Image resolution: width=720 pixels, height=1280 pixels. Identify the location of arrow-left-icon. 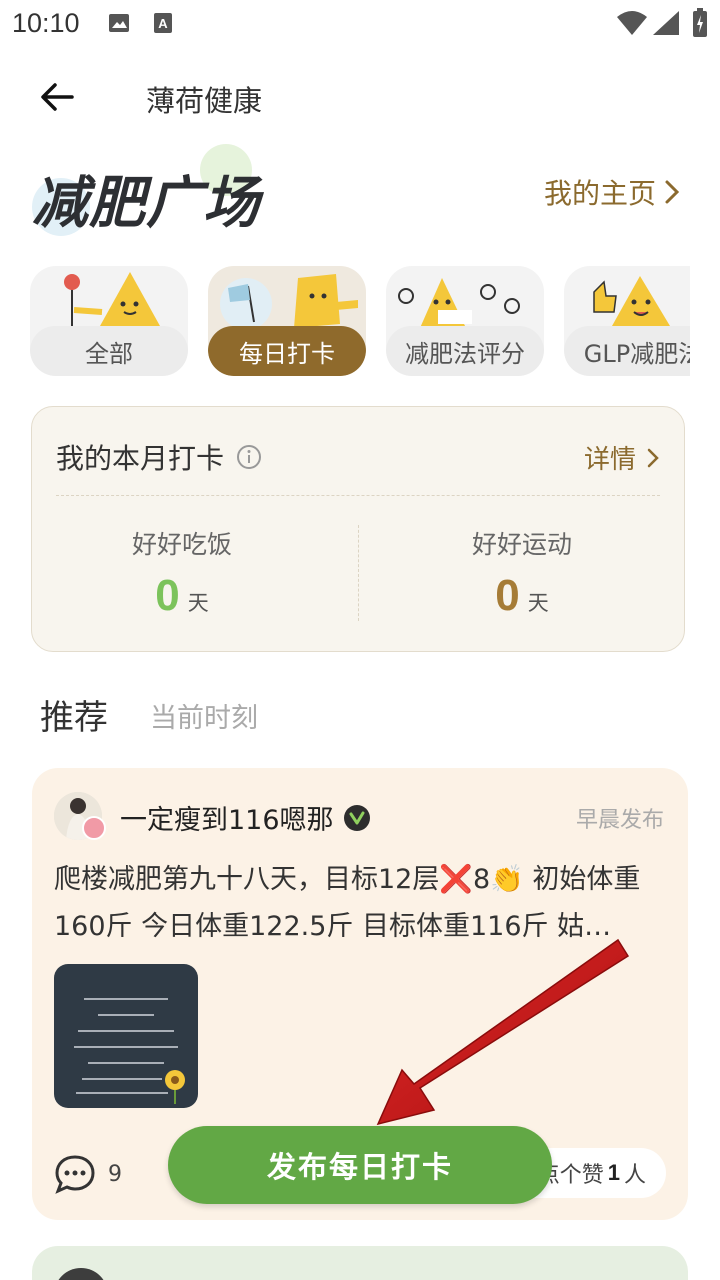
(57, 97).